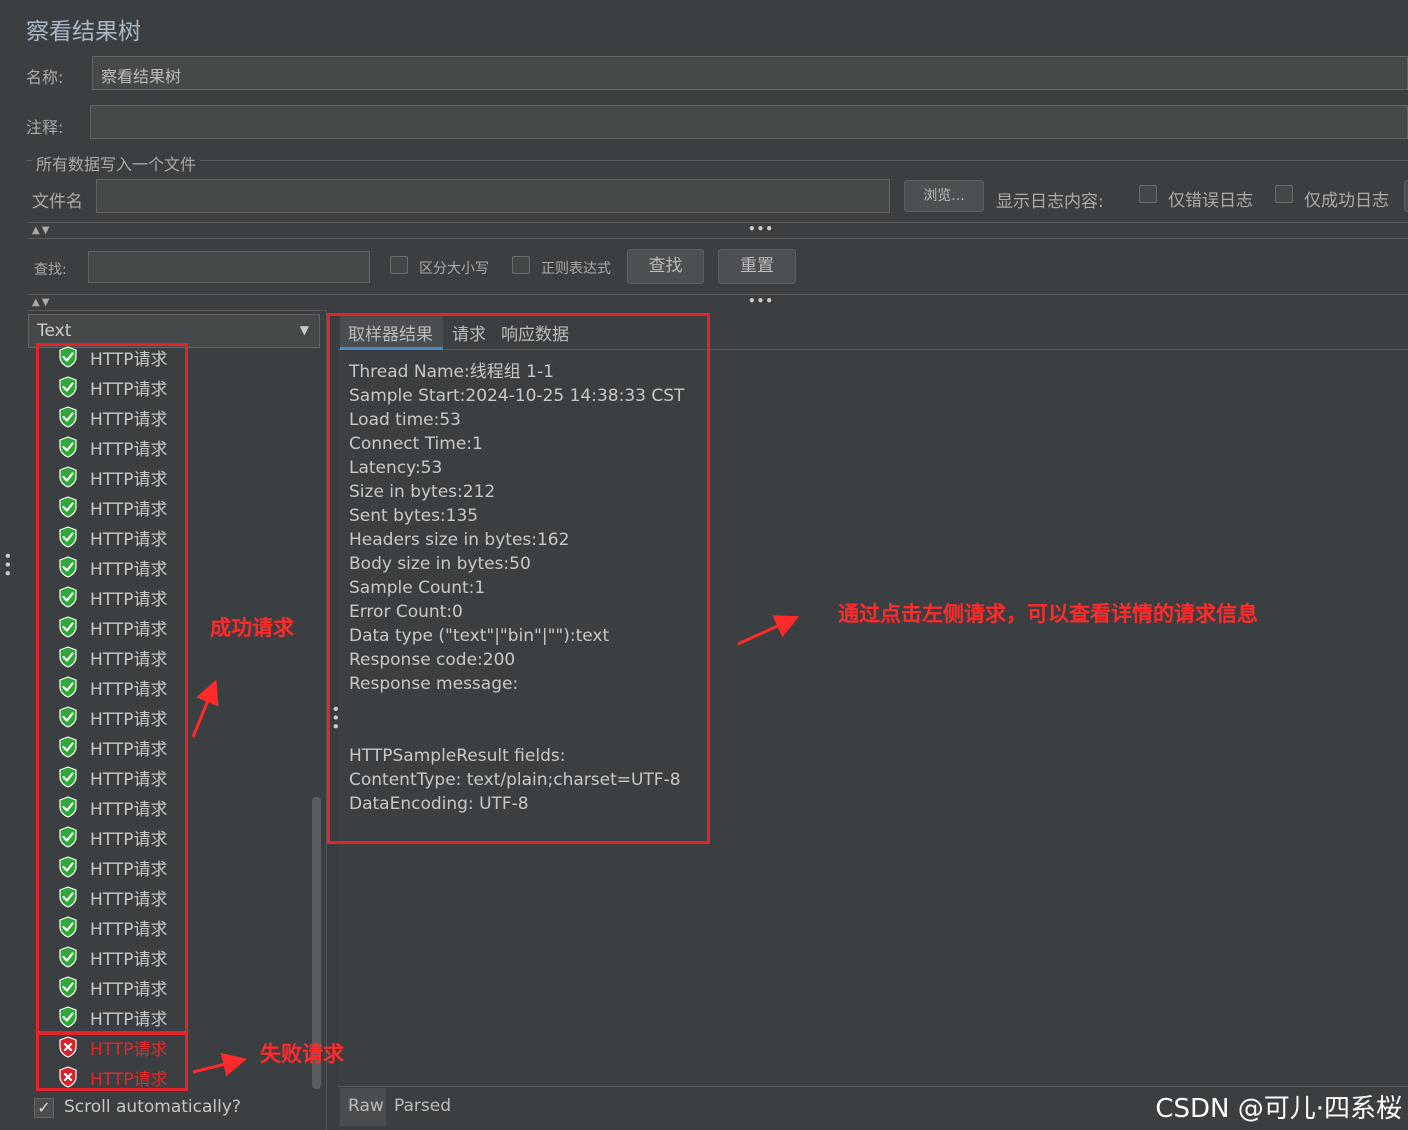 The width and height of the screenshot is (1408, 1130). What do you see at coordinates (768, 630) in the screenshot?
I see `detail-arrow` at bounding box center [768, 630].